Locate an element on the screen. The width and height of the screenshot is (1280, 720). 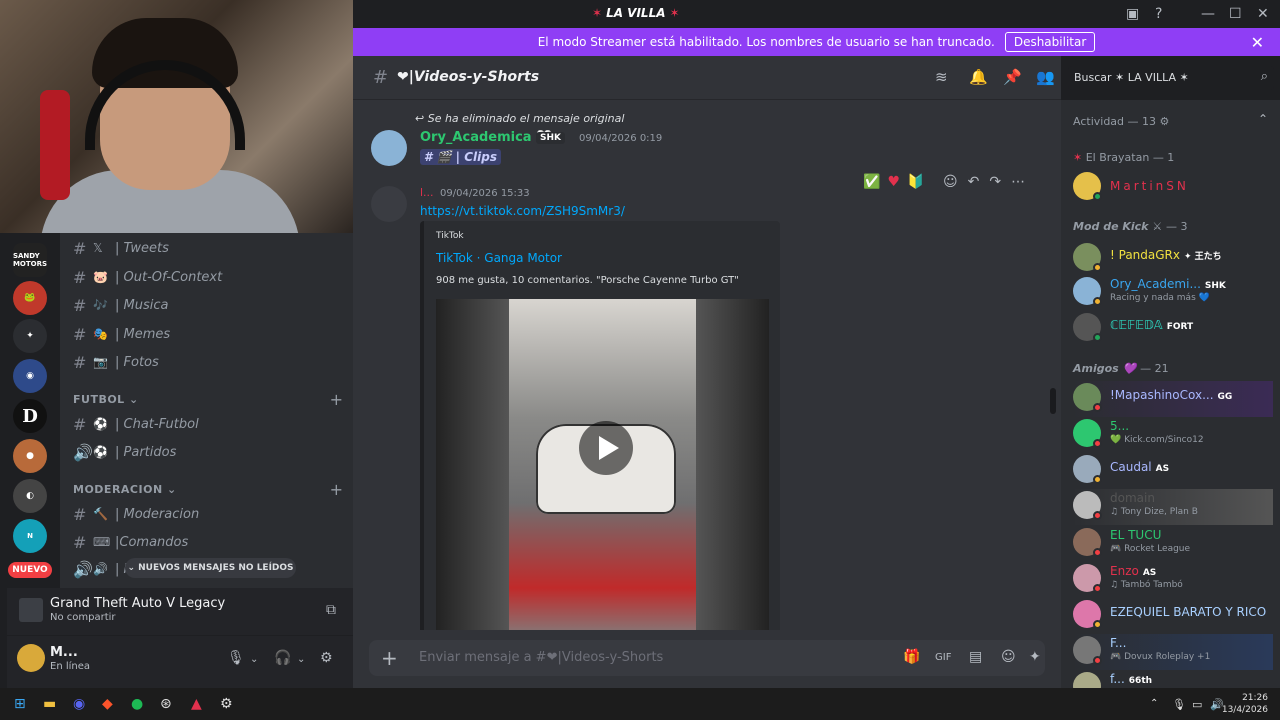
server-gold: ✦ is located at coordinates (30, 336).